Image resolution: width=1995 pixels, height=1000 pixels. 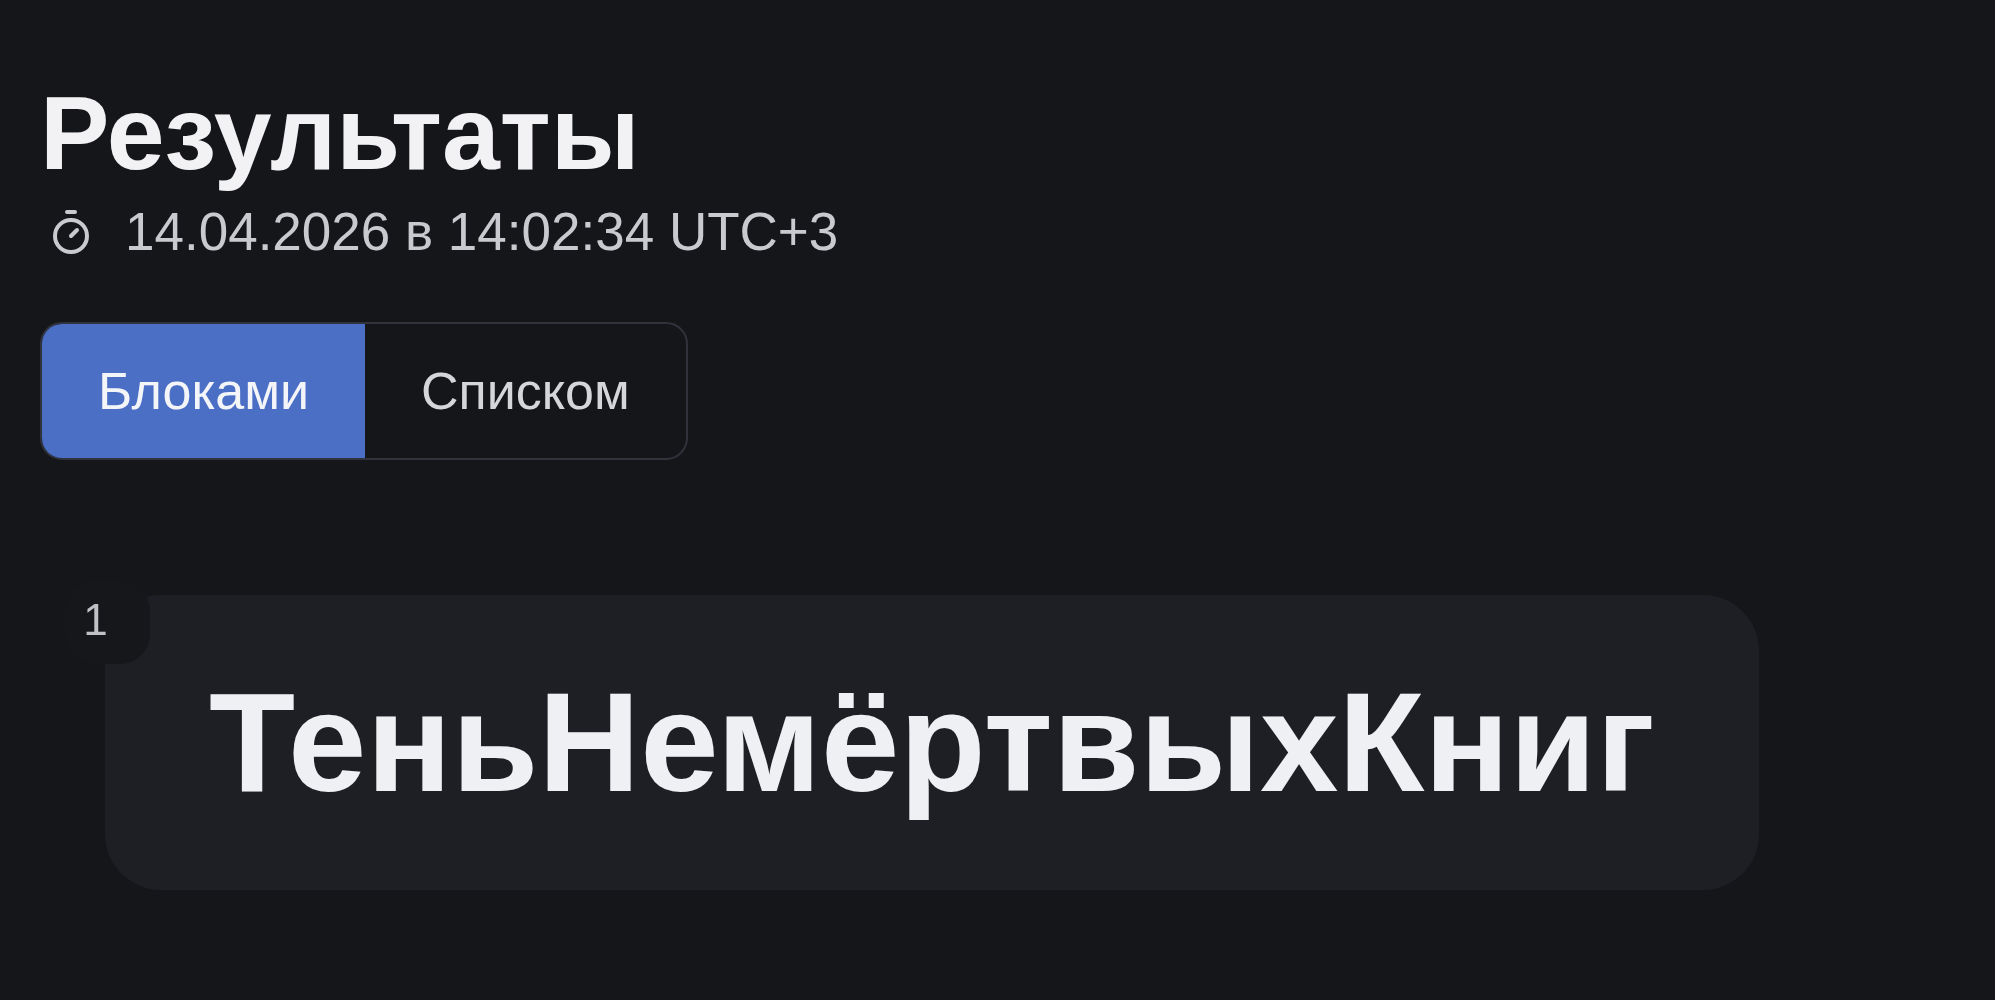 What do you see at coordinates (340, 133) in the screenshot?
I see `page-title: Результаты` at bounding box center [340, 133].